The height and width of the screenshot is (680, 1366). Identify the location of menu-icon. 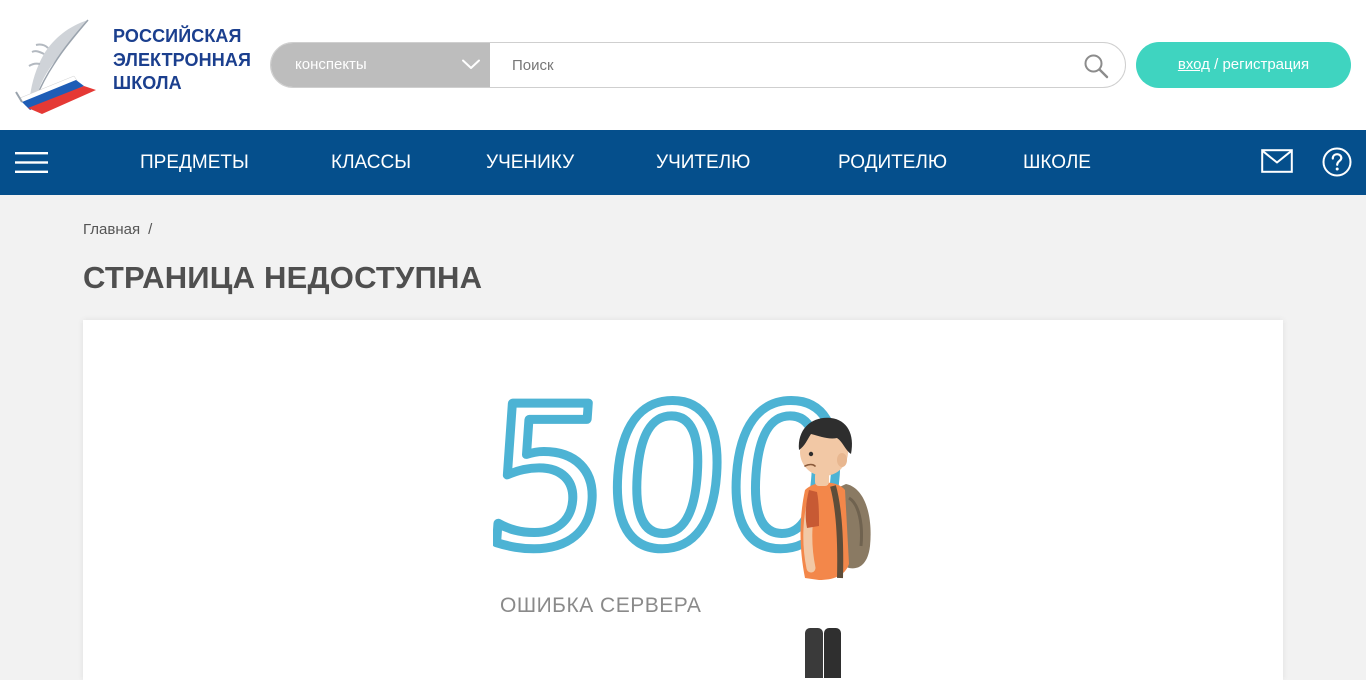
(31, 162).